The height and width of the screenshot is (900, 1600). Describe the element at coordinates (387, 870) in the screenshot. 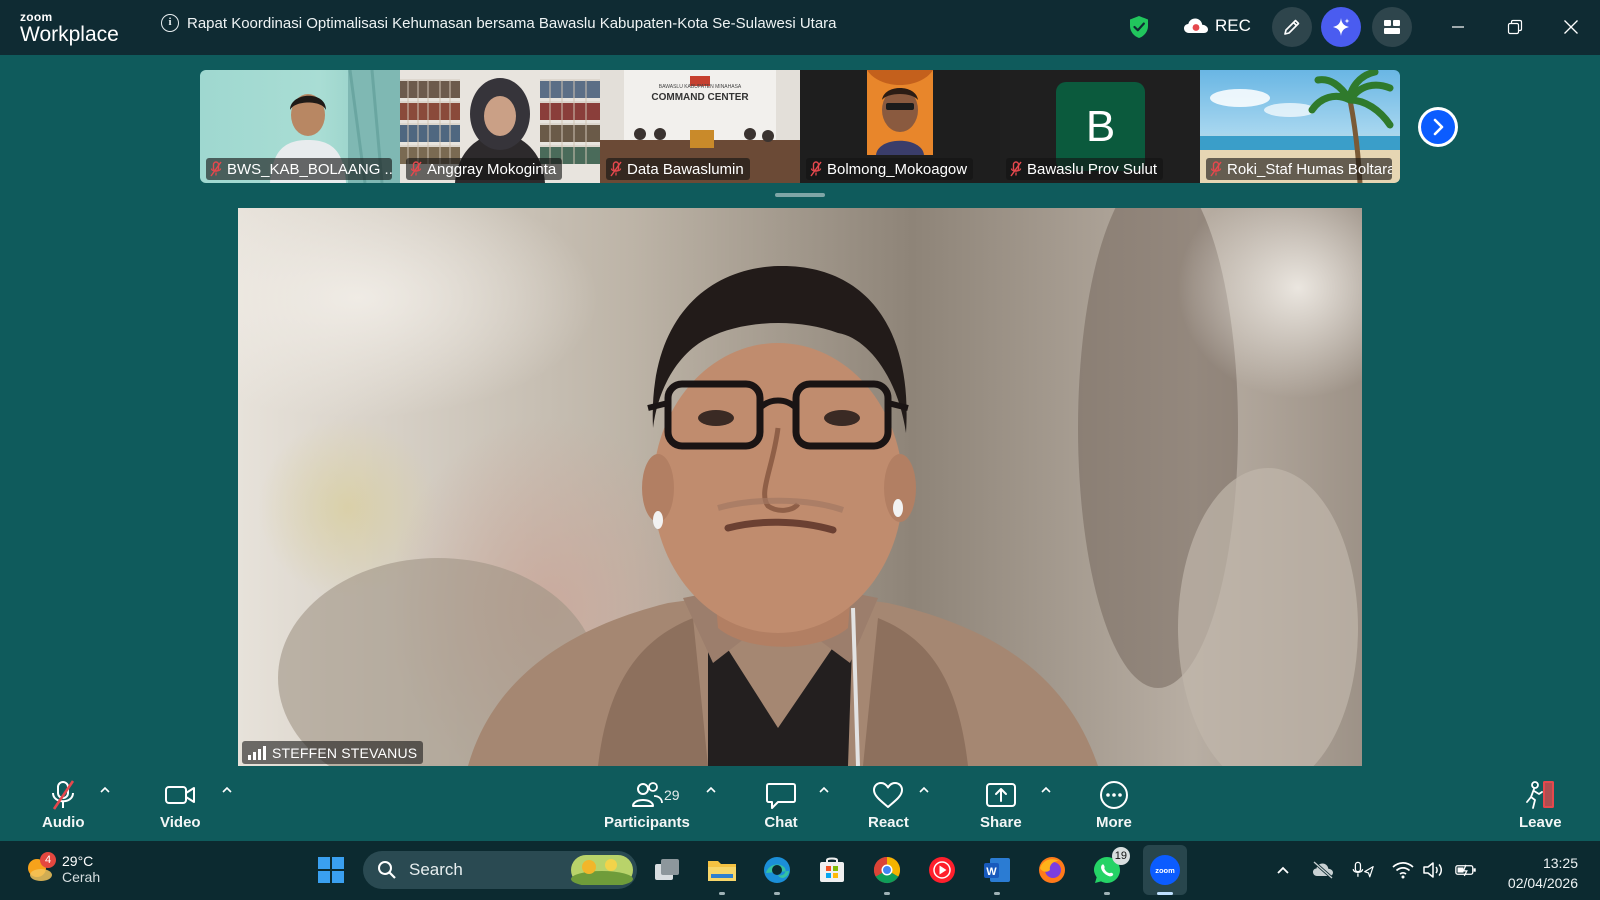

I see `search-icon` at that location.